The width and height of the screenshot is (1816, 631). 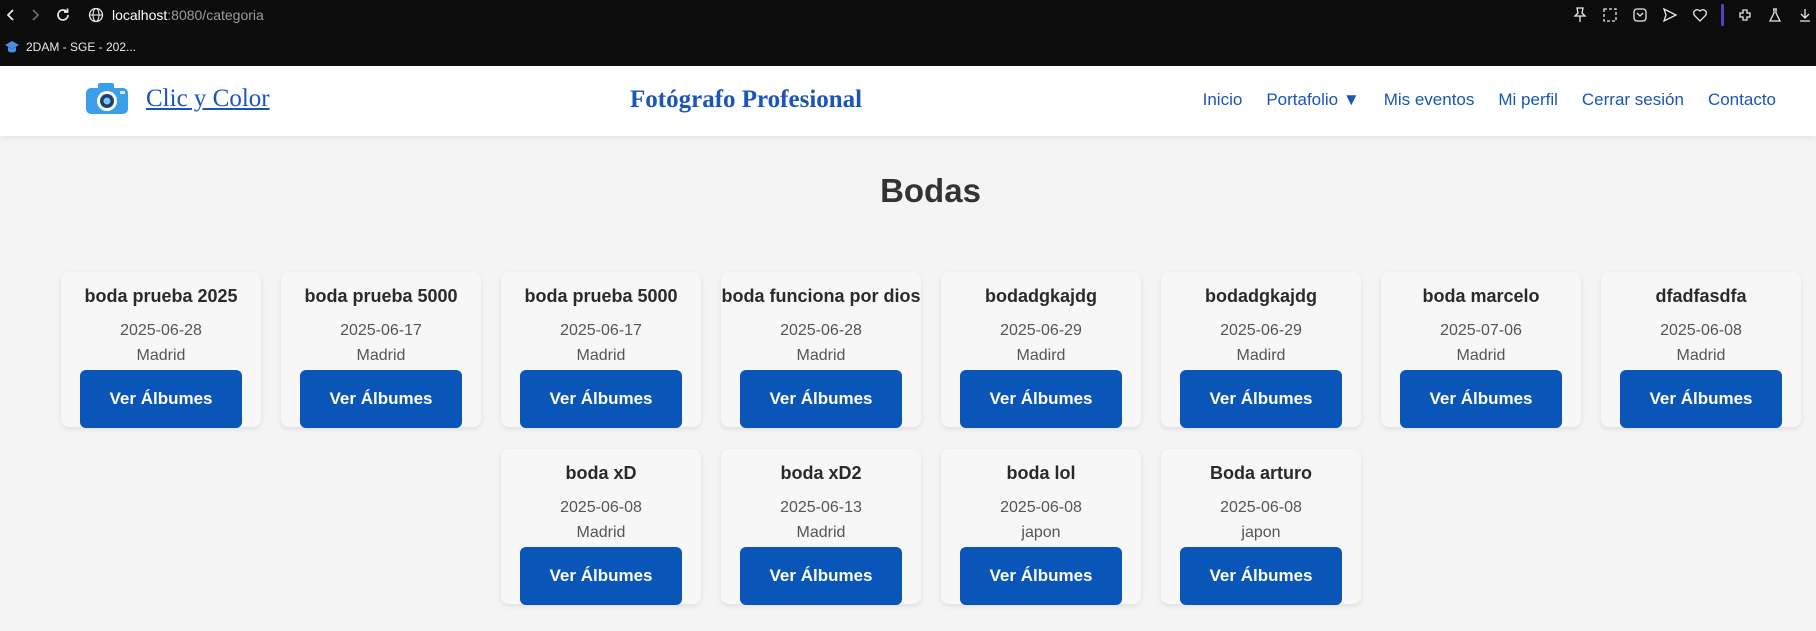 What do you see at coordinates (1481, 296) in the screenshot?
I see `event-name: boda marcelo` at bounding box center [1481, 296].